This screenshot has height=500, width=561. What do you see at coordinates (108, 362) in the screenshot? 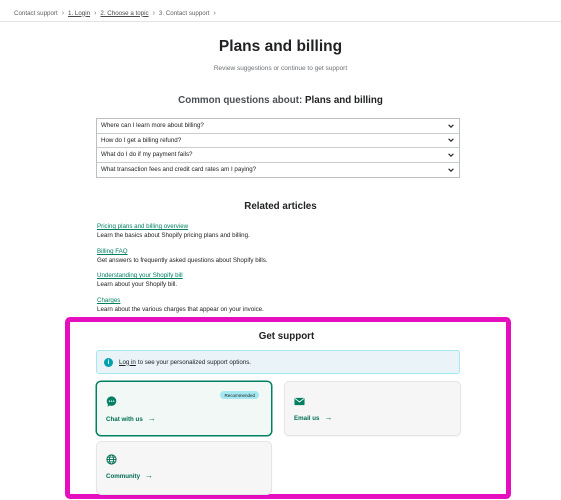
I see `info-icon: i` at bounding box center [108, 362].